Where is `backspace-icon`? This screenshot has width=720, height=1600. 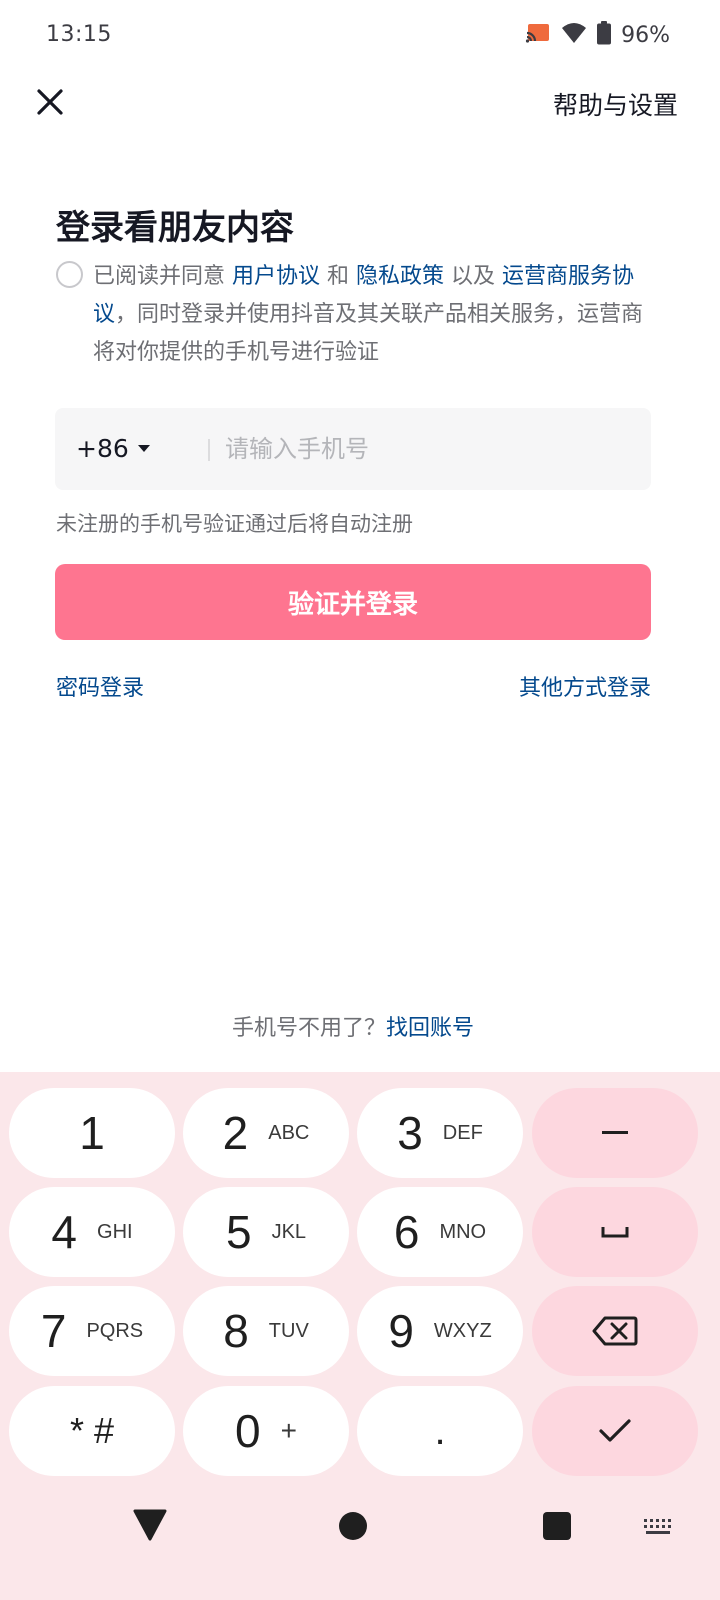
backspace-icon is located at coordinates (615, 1331).